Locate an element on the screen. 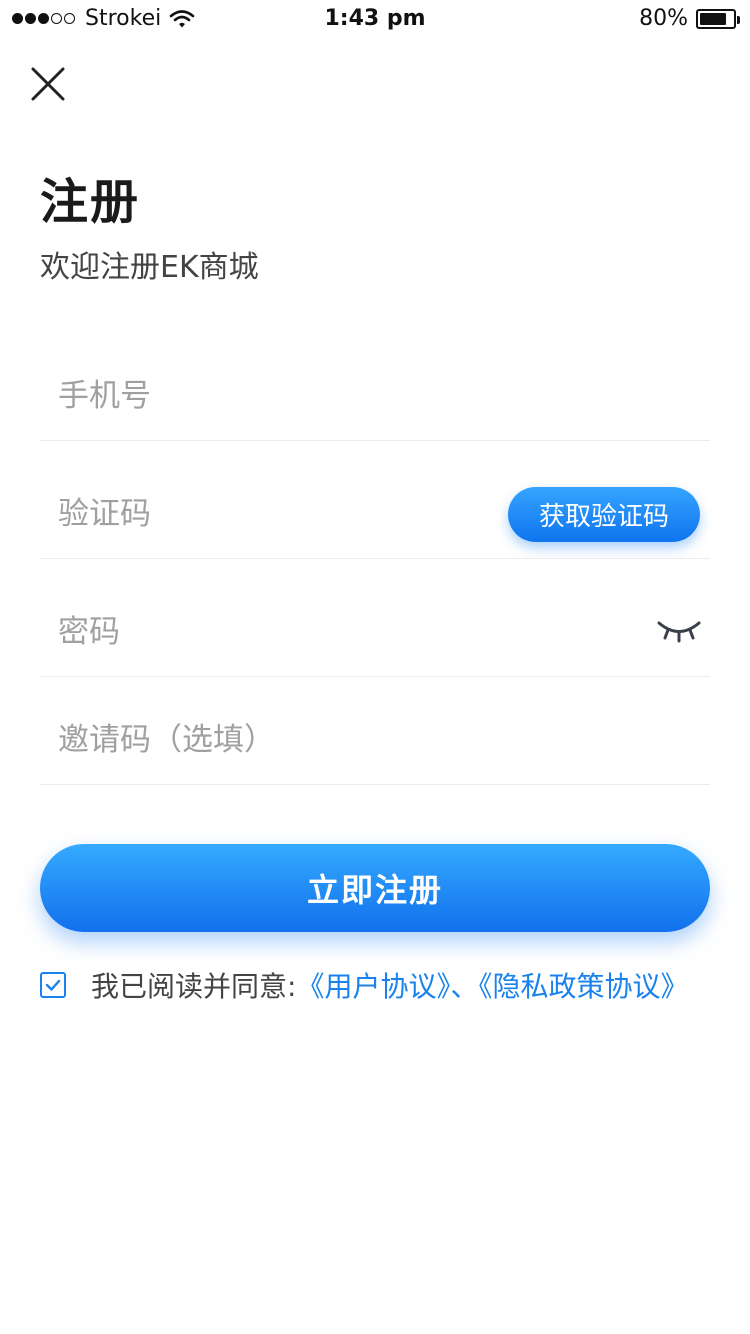 Image resolution: width=750 pixels, height=1334 pixels. get-code-button: 获取验证码 is located at coordinates (604, 514).